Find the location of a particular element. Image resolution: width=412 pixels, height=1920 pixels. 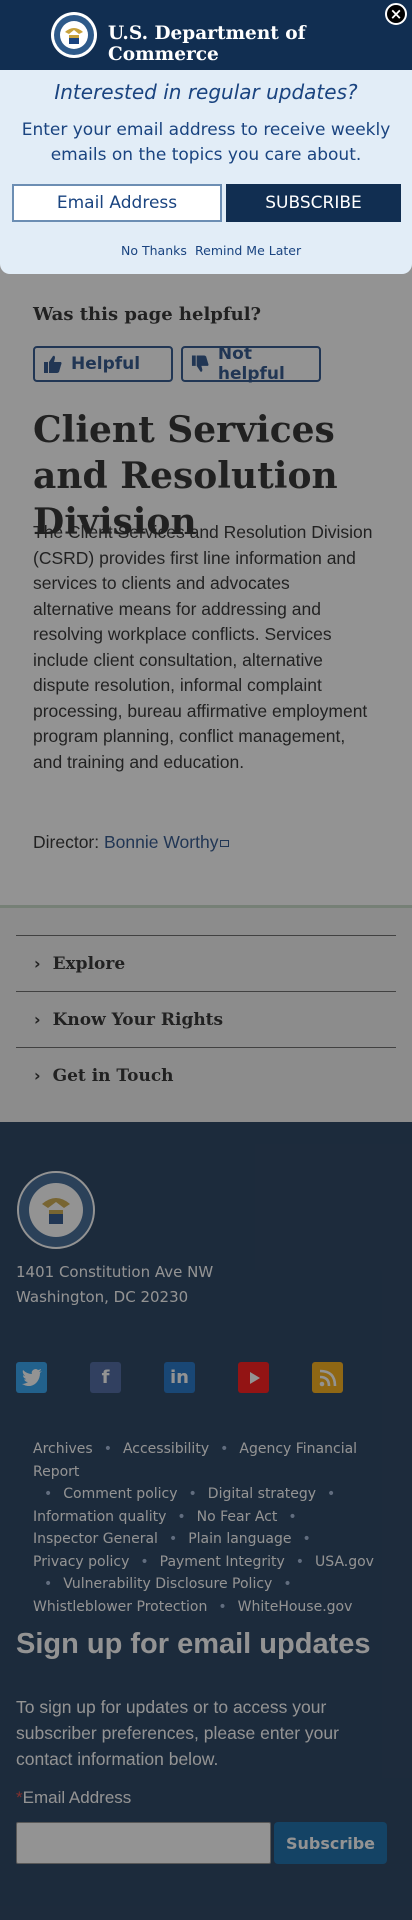

close-icon: × is located at coordinates (396, 14).